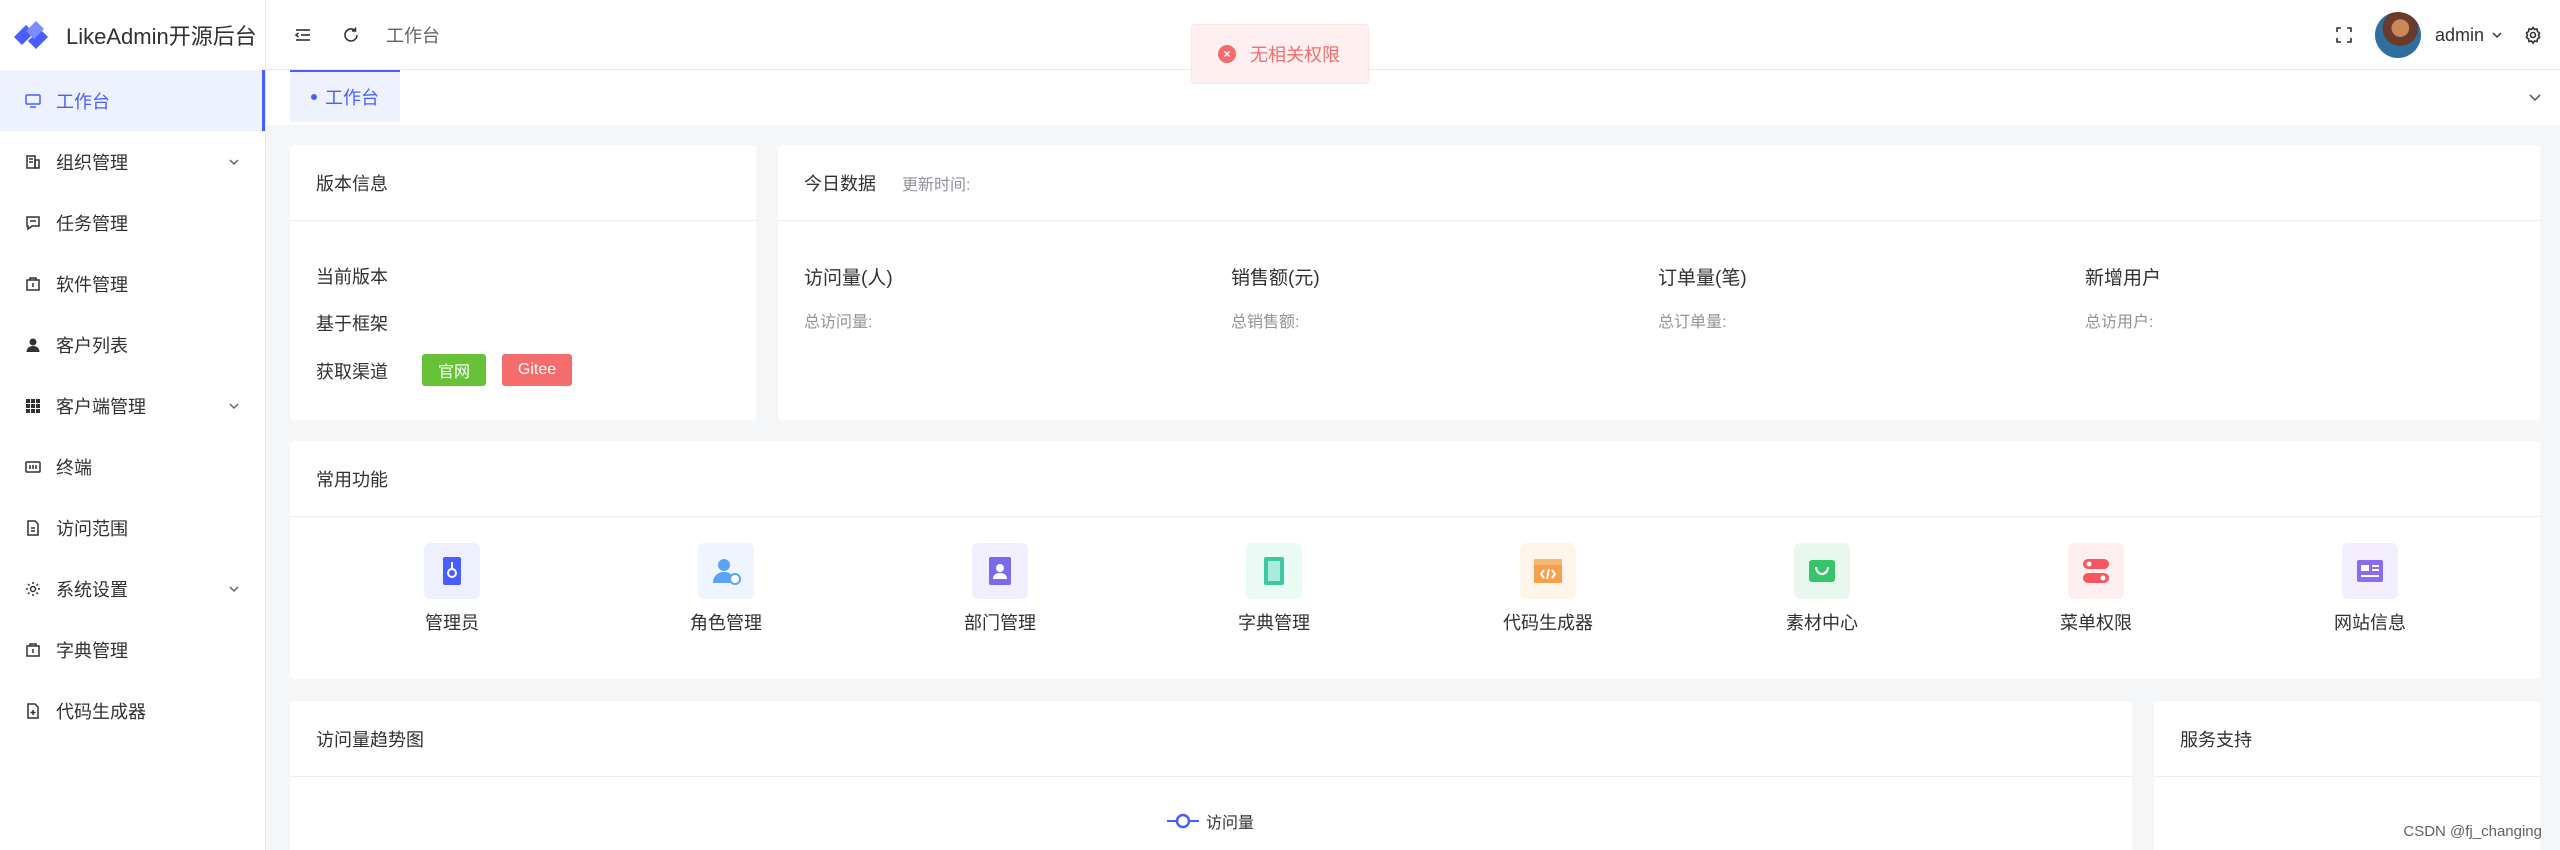  What do you see at coordinates (1702, 278) in the screenshot?
I see `stat-title: 订单量(笔)` at bounding box center [1702, 278].